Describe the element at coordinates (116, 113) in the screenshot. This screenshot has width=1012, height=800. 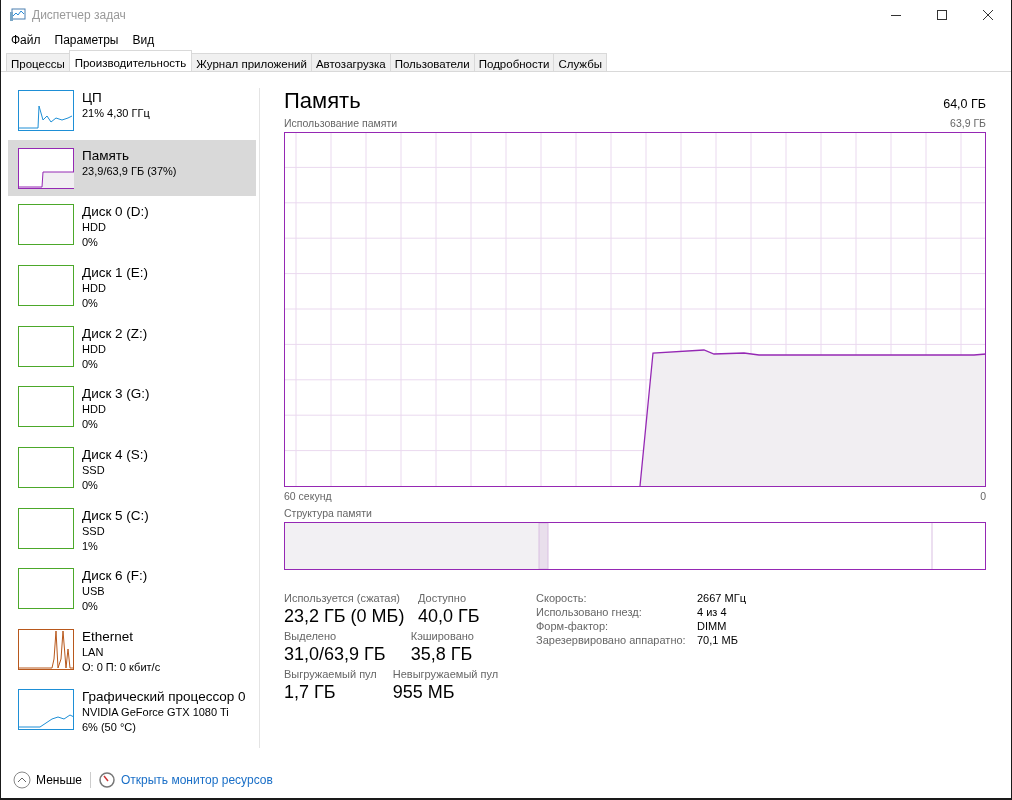
I see `item-detail: 21% 4,30 ГГц` at that location.